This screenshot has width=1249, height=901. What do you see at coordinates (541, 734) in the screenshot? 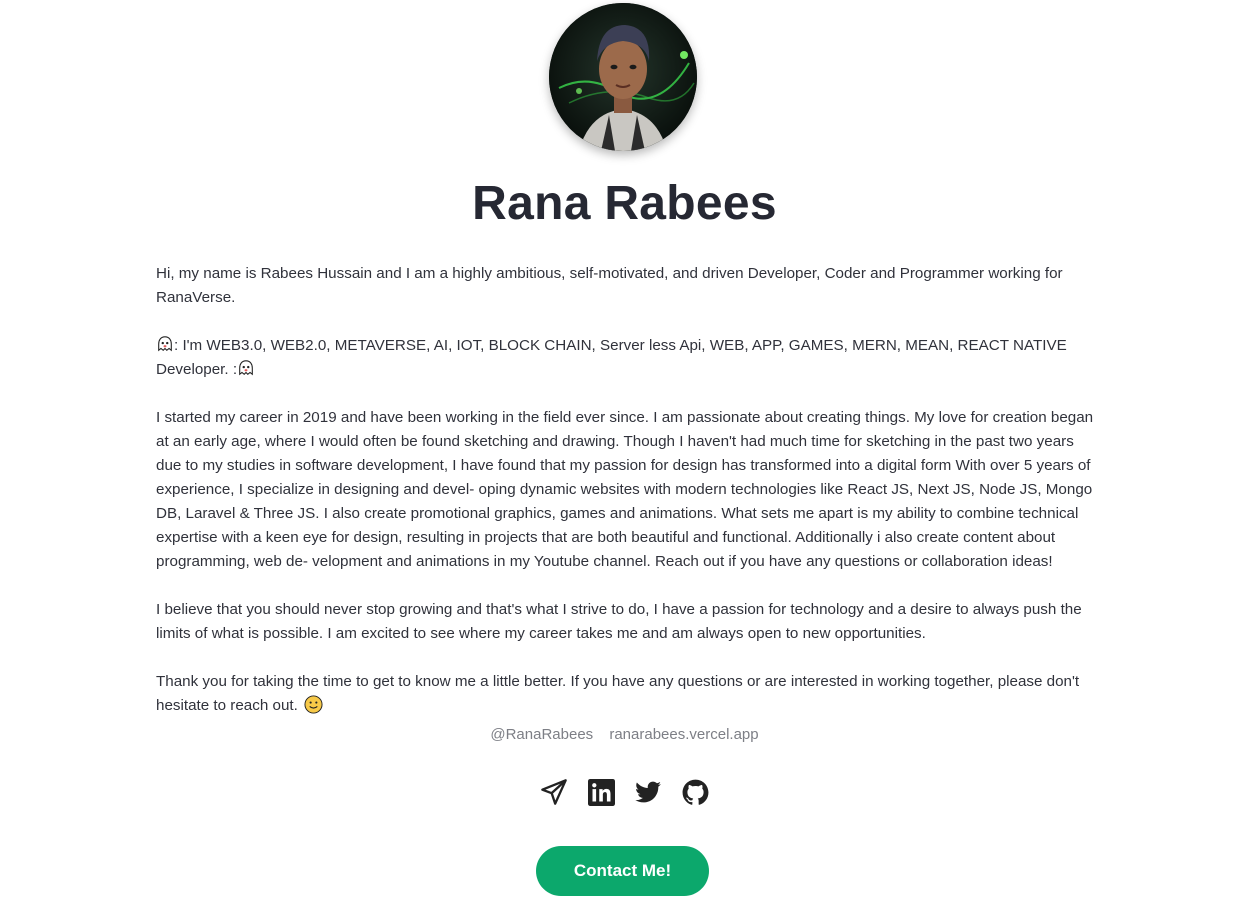
I see `handle-link: @RanaRabees` at bounding box center [541, 734].